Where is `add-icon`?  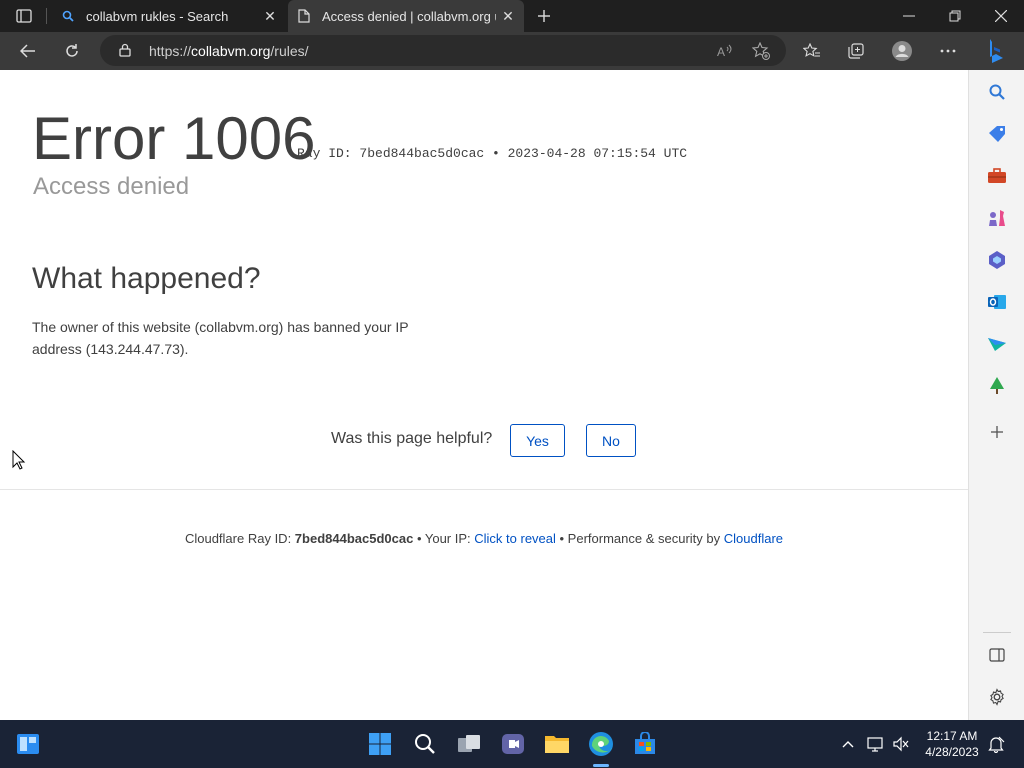
add-icon is located at coordinates (997, 432).